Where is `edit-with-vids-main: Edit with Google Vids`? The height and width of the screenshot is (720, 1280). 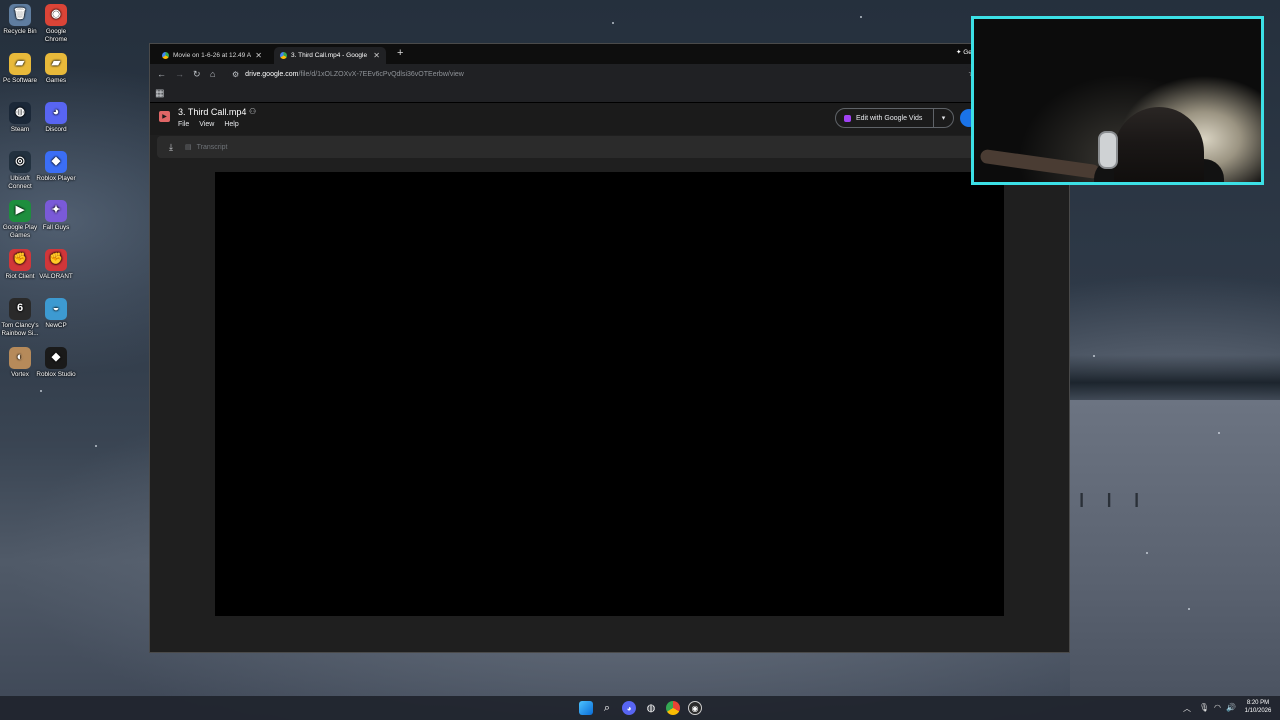
edit-with-vids-main: Edit with Google Vids is located at coordinates (884, 118).